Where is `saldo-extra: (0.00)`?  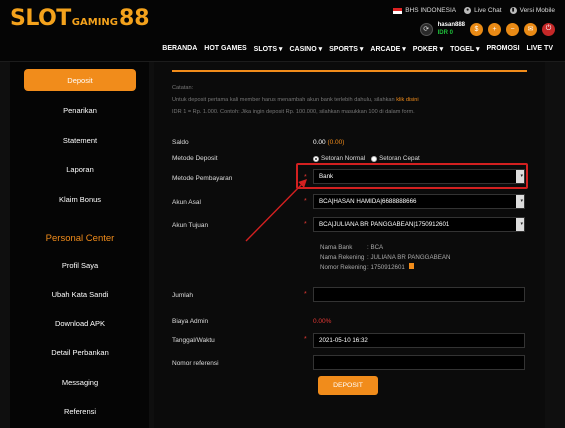
saldo-extra: (0.00) is located at coordinates (336, 142).